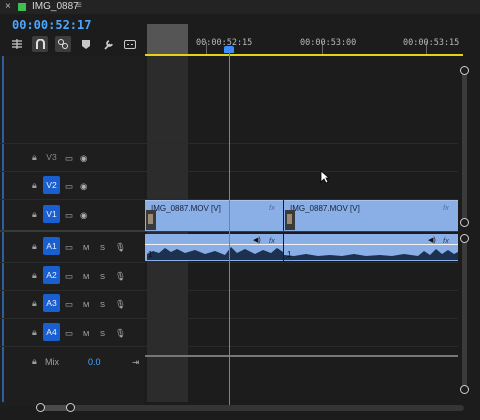 This screenshot has height=420, width=480. I want to click on track-target-a4: A4, so click(51, 332).